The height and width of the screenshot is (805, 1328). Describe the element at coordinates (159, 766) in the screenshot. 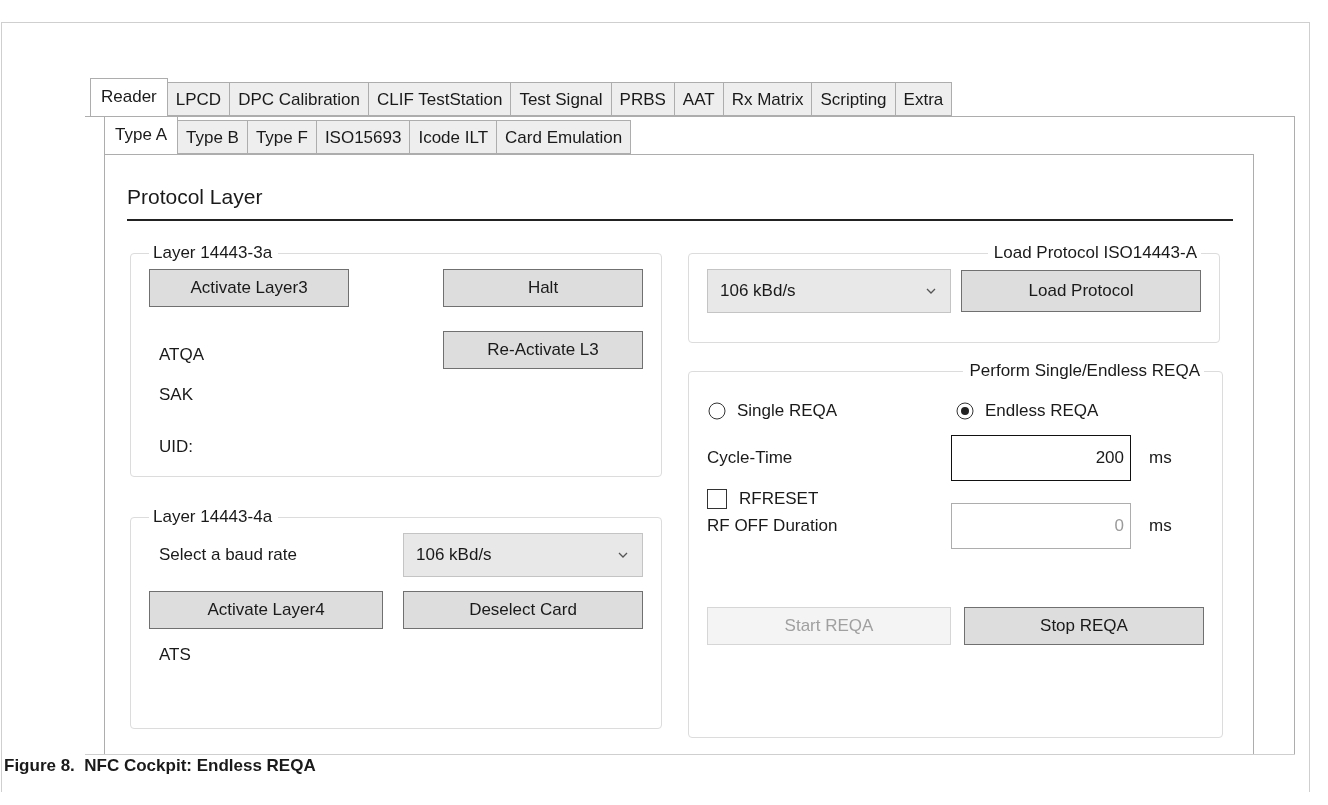

I see `figure-caption: Figure 8. NFC Cockpit: Endless REQA` at that location.